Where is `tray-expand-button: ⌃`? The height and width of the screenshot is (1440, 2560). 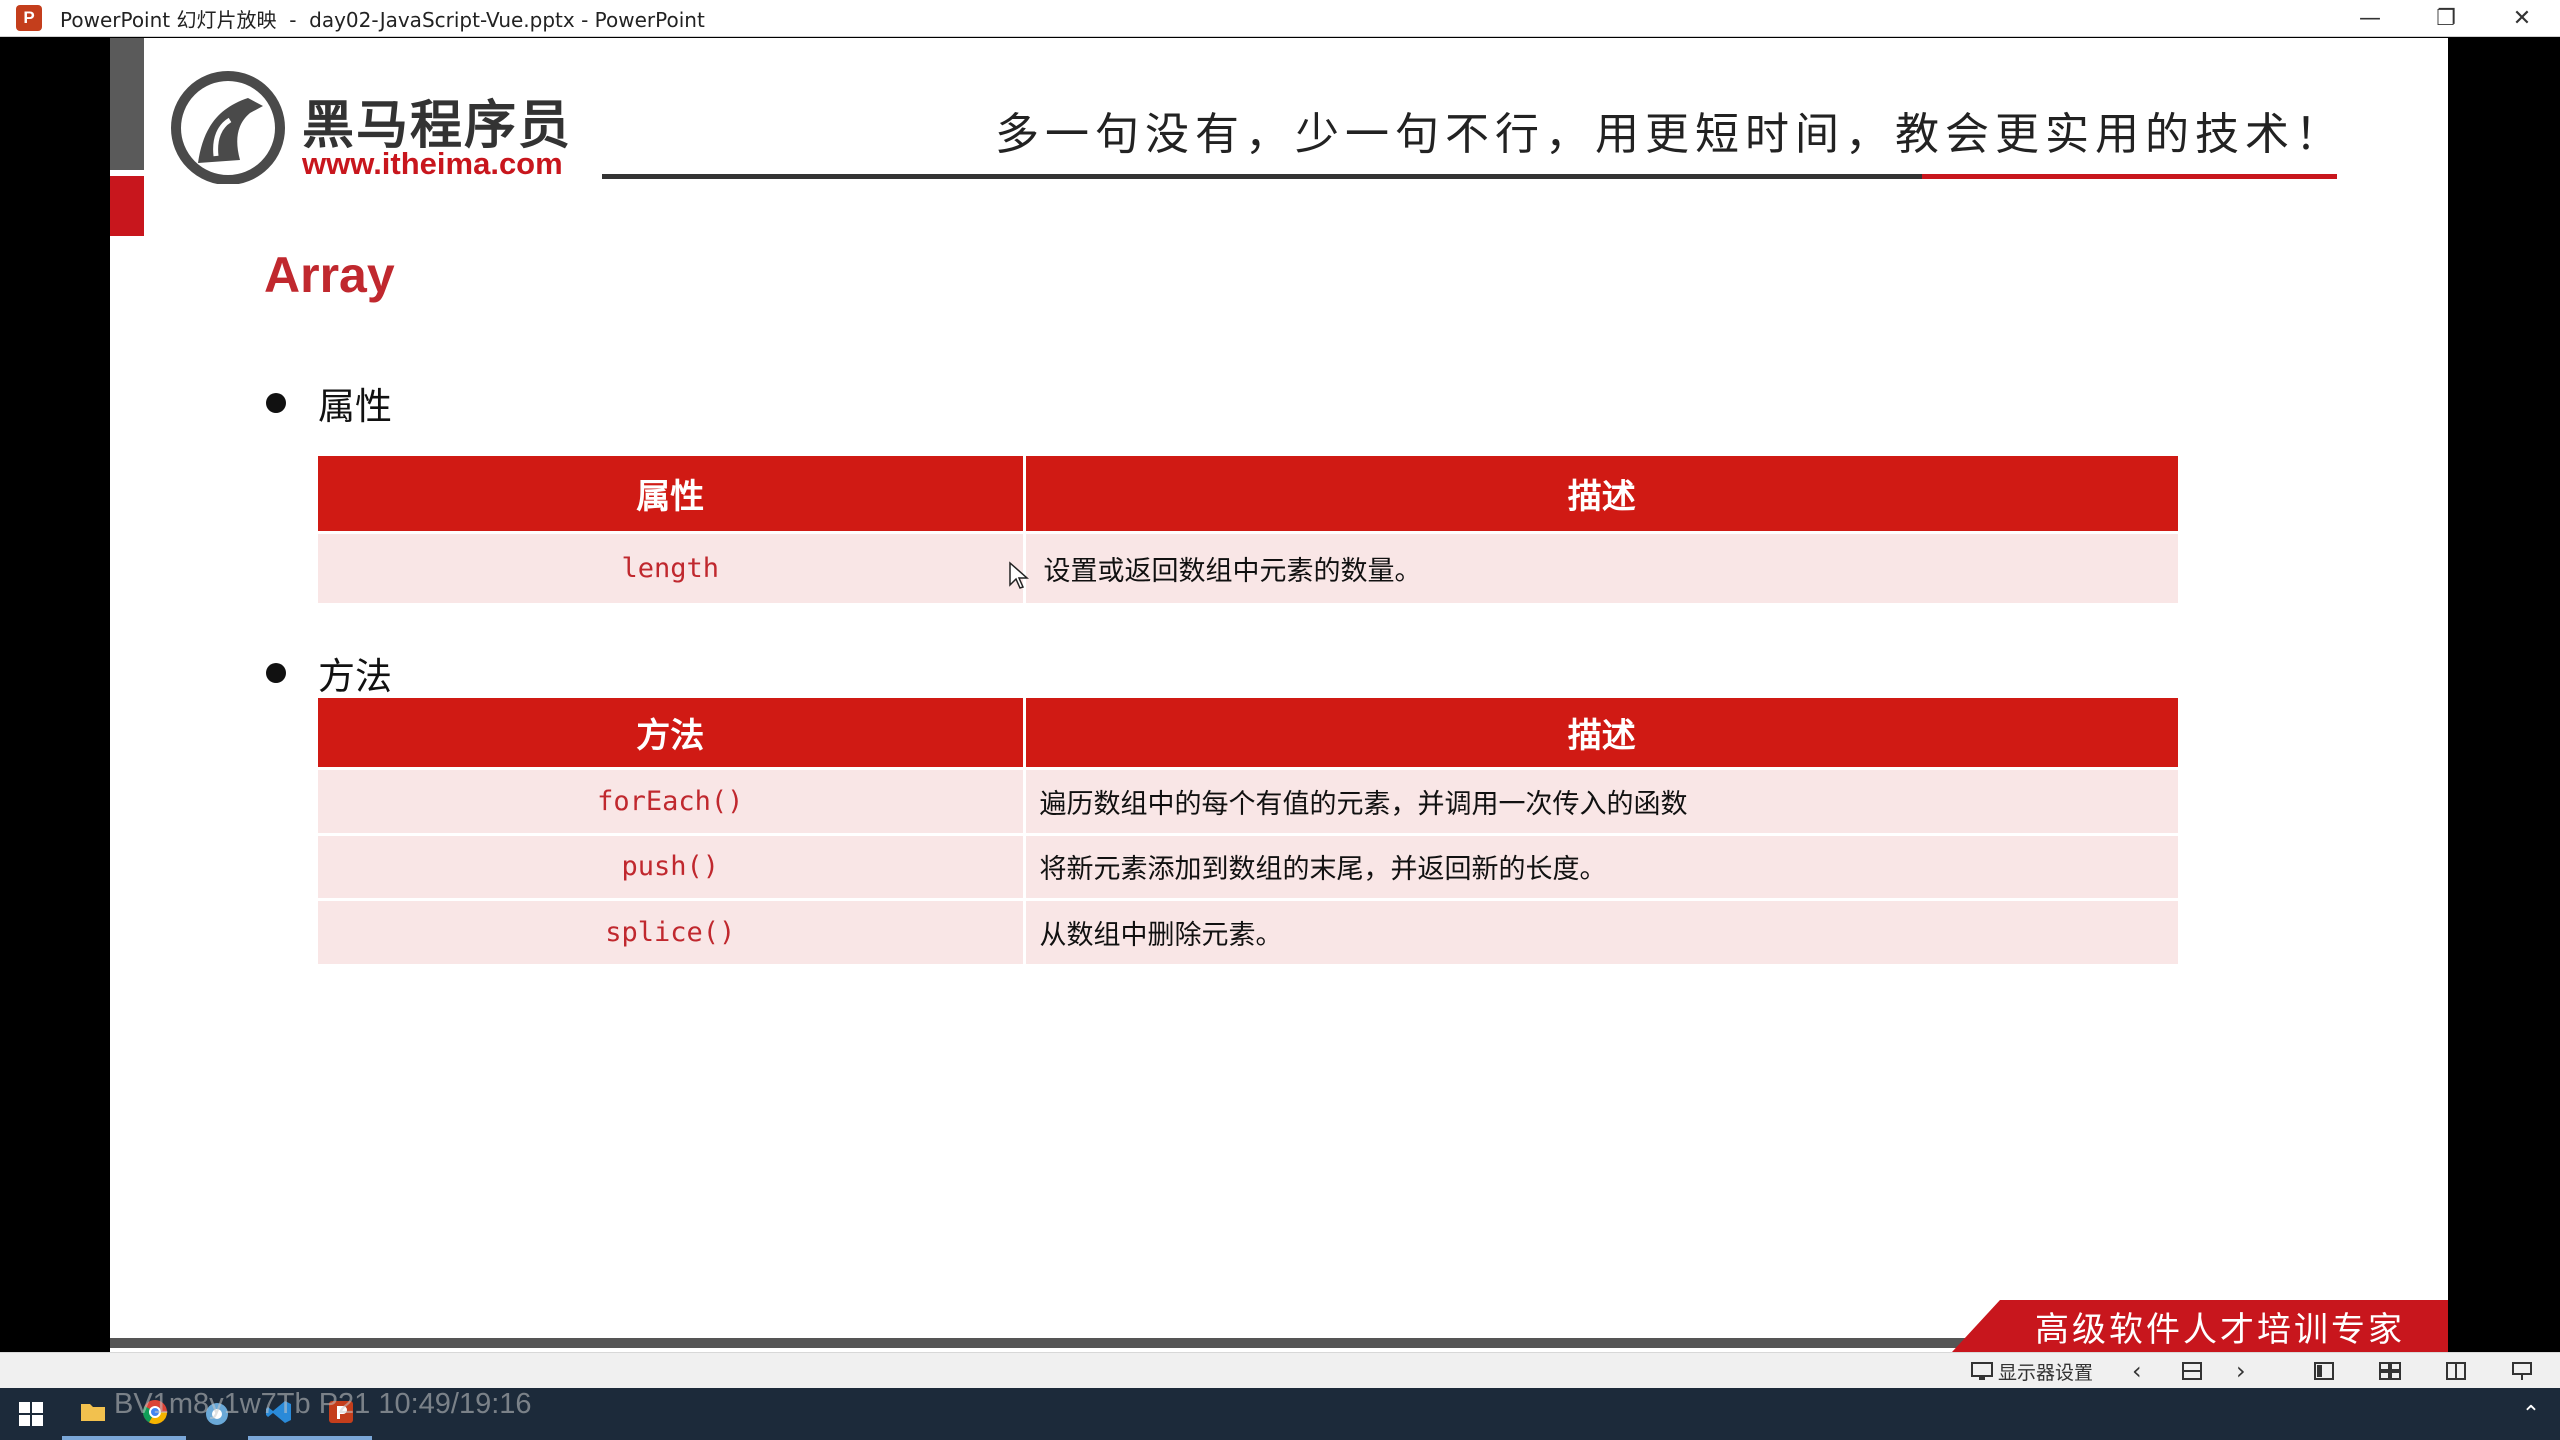
tray-expand-button: ⌃ is located at coordinates (2530, 1414).